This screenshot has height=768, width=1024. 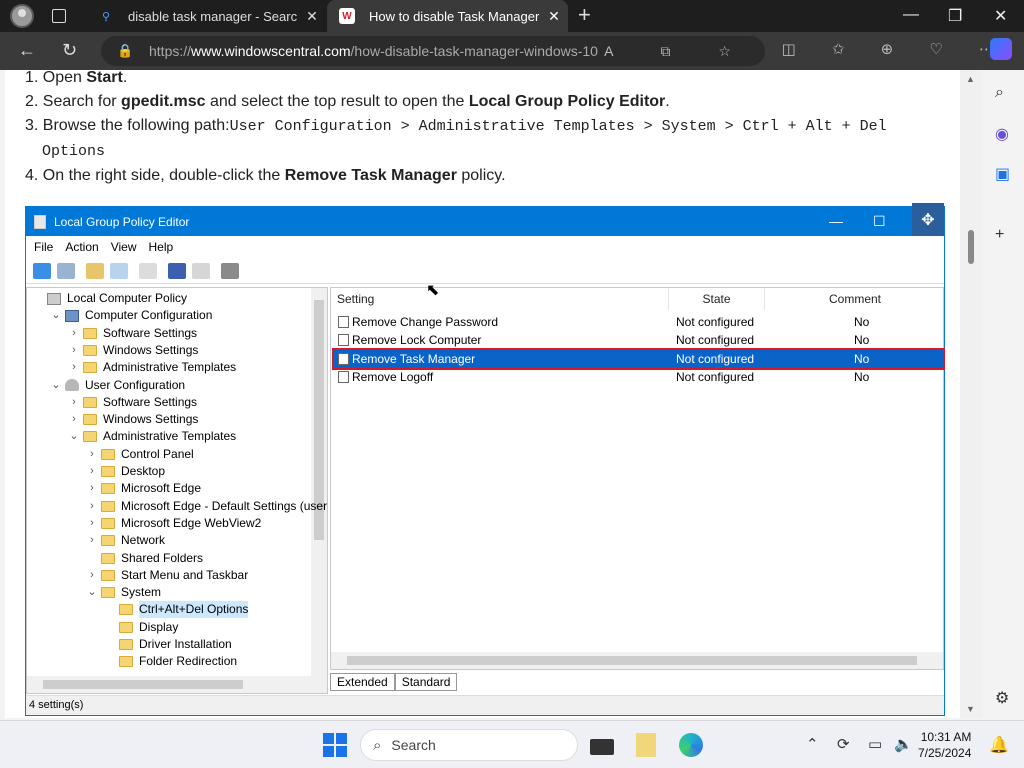 I want to click on tab-actions-icon, so click(x=59, y=16).